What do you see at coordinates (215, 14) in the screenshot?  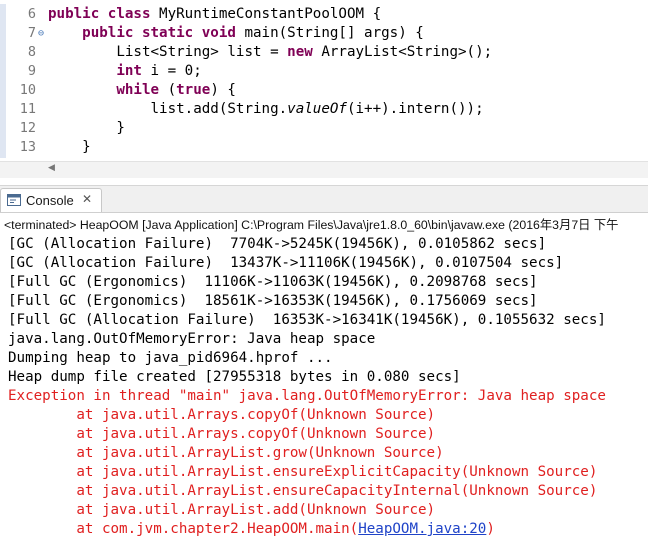 I see `code-text: public class MyRuntimeConstantPoolOOM {` at bounding box center [215, 14].